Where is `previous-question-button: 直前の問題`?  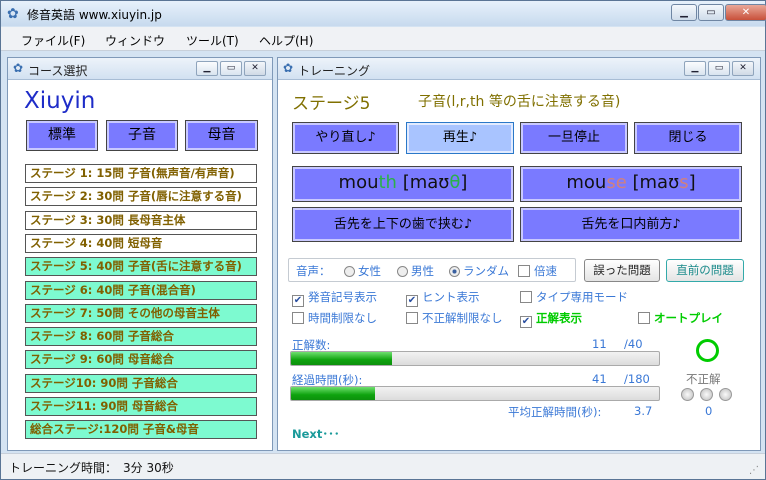
previous-question-button: 直前の問題 is located at coordinates (705, 270).